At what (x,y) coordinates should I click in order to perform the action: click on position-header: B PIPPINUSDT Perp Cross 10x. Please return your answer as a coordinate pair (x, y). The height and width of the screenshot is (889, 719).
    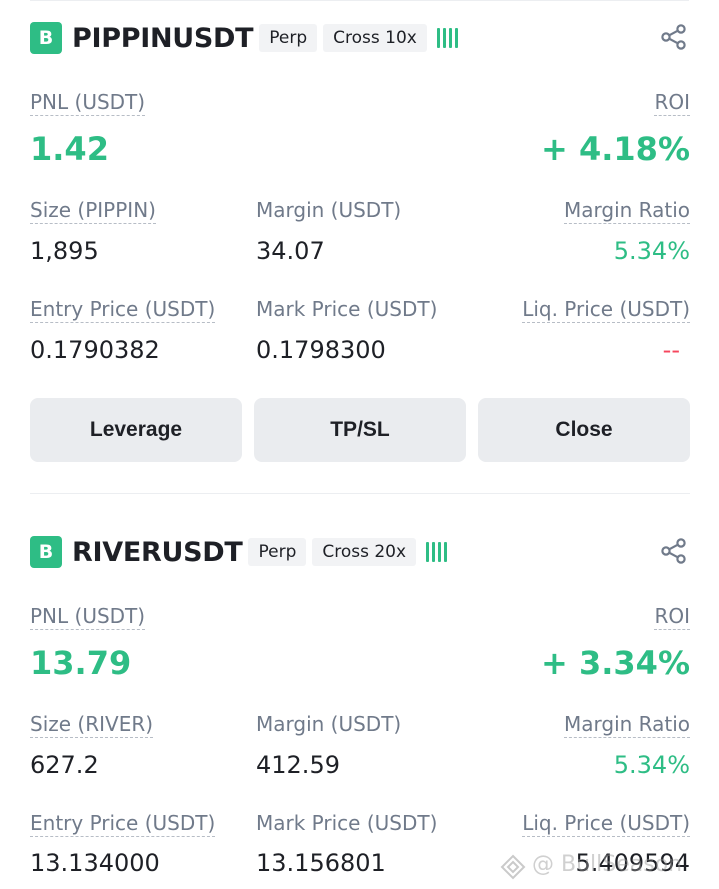
    Looking at the image, I should click on (360, 38).